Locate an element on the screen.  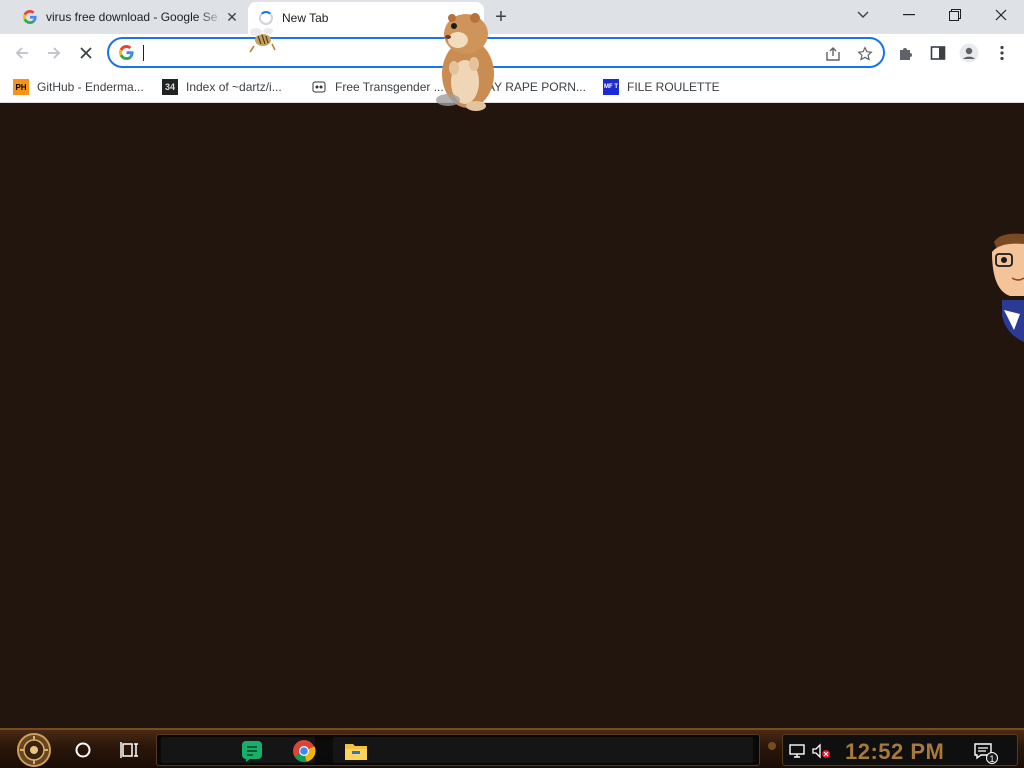
extensions-puzzle-icon is located at coordinates (906, 53).